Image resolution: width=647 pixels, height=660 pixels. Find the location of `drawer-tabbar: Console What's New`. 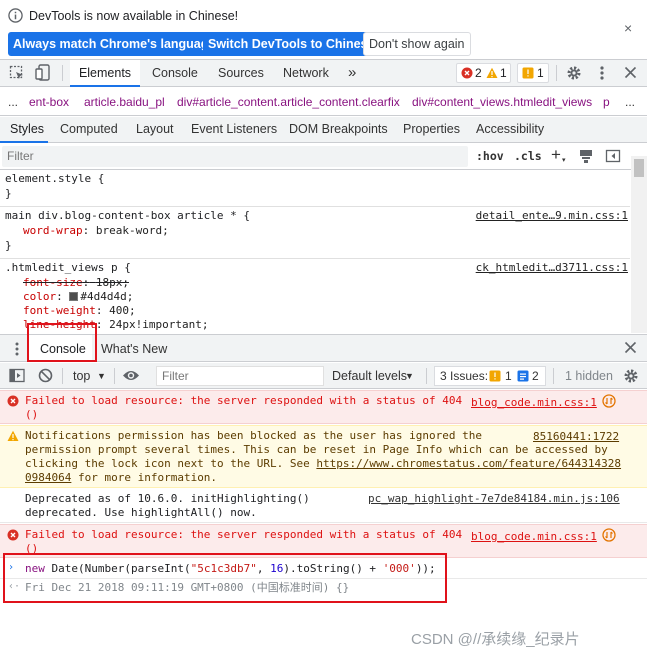

drawer-tabbar: Console What's New is located at coordinates (323, 348).